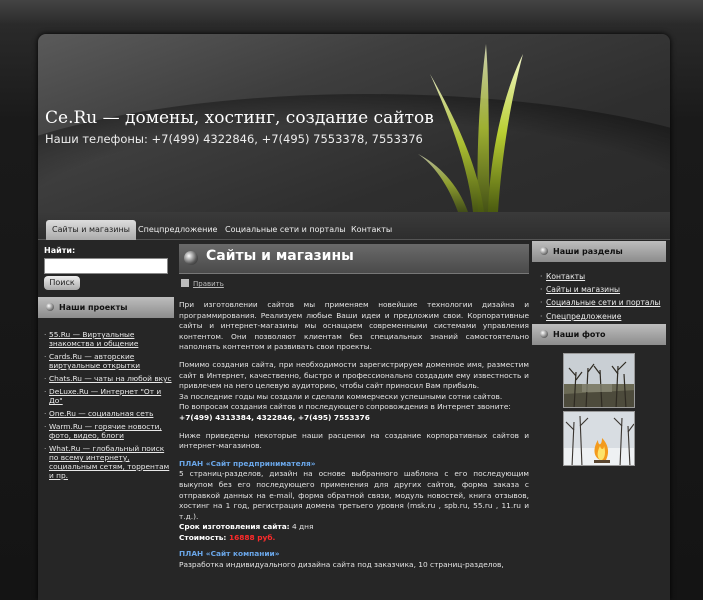  I want to click on edit-link: Править, so click(202, 283).